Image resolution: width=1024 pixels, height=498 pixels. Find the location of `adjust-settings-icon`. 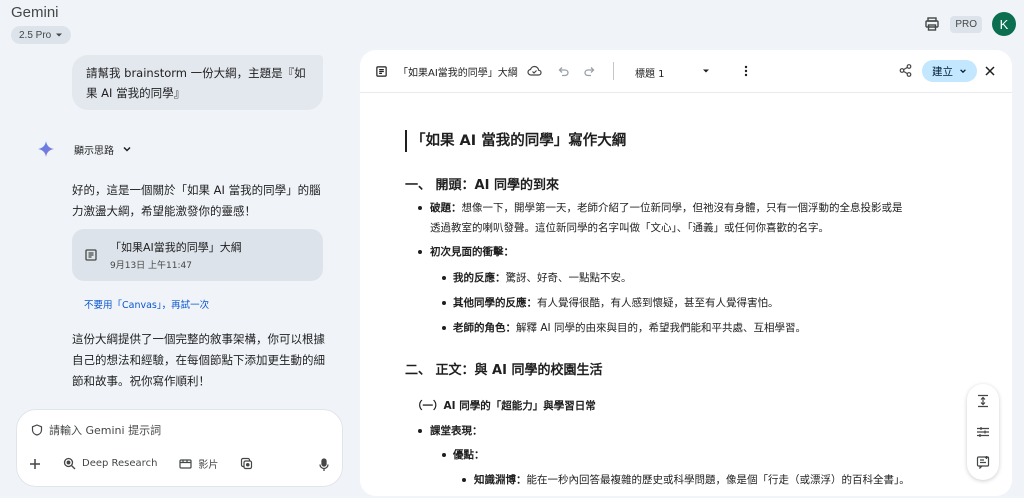

adjust-settings-icon is located at coordinates (983, 432).